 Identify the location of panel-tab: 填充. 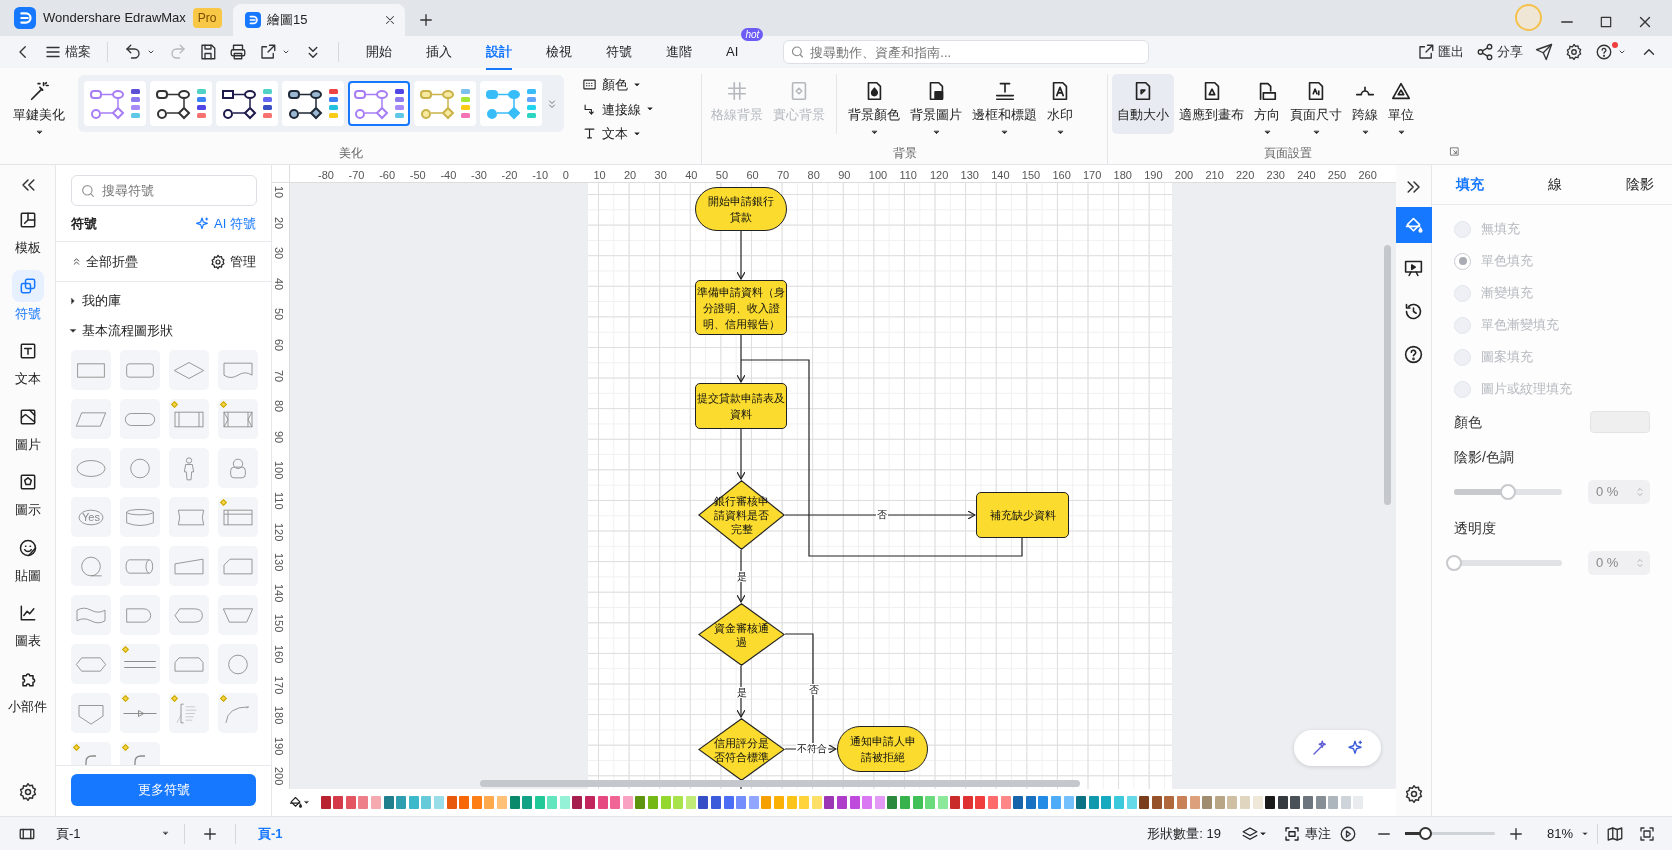
(1470, 184).